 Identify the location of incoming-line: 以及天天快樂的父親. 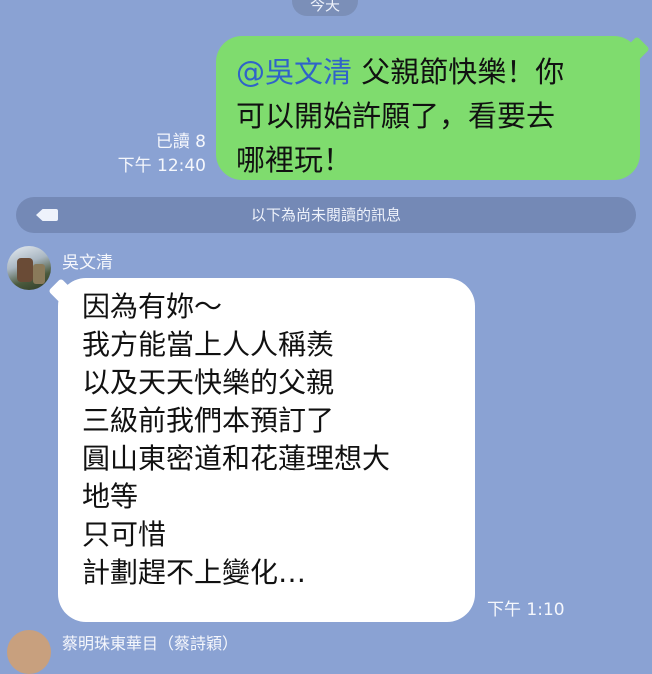
(208, 382).